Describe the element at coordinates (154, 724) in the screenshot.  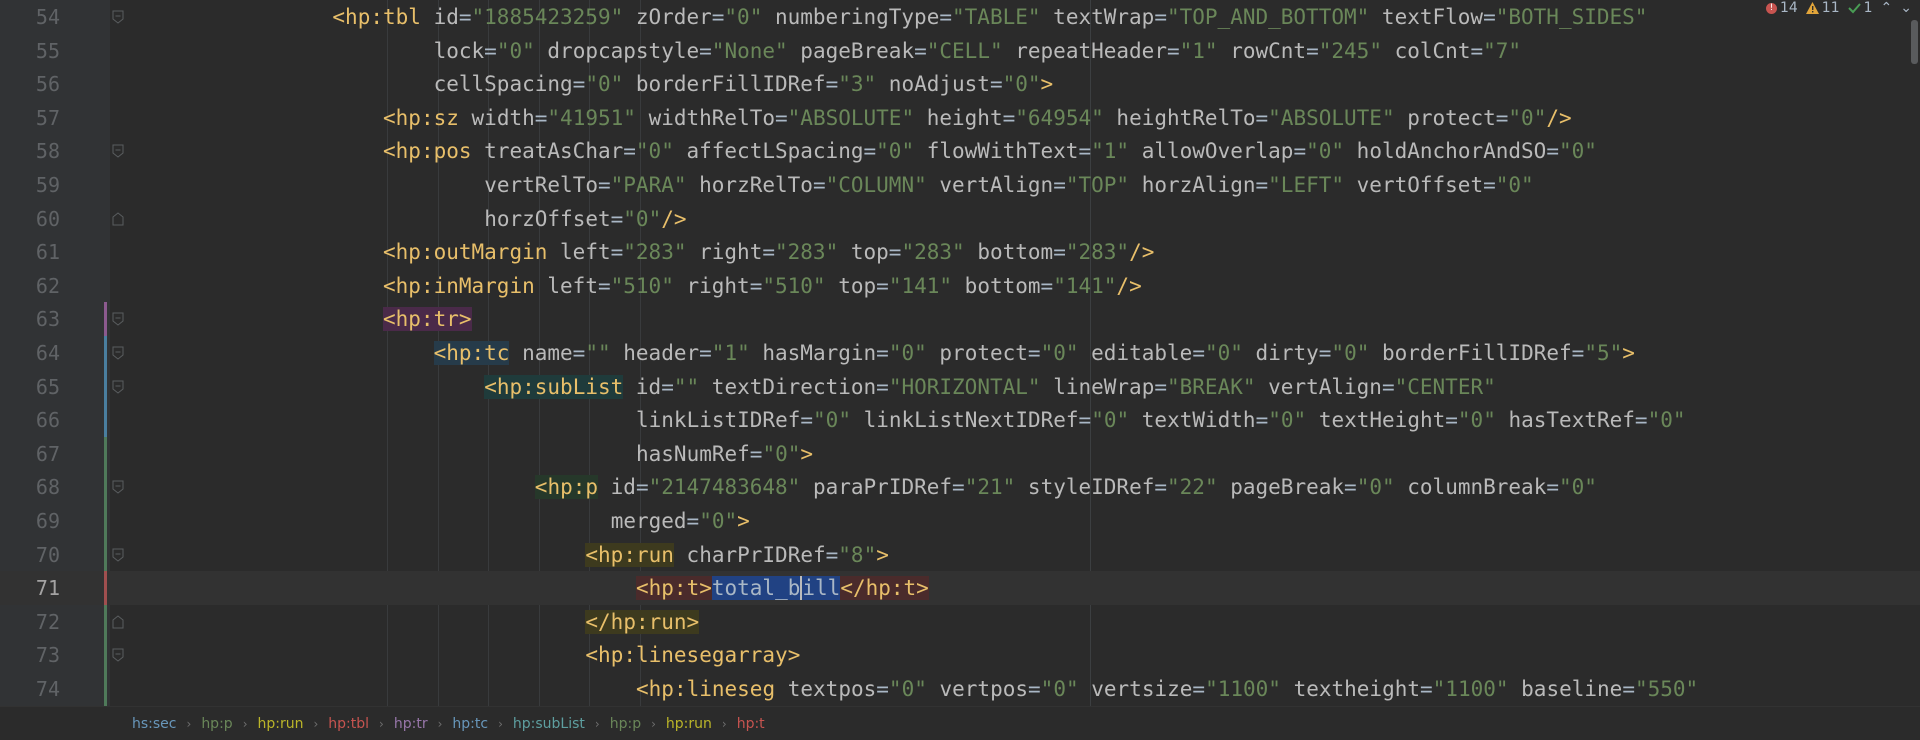
I see `breadcrumb-item: hs:sec` at that location.